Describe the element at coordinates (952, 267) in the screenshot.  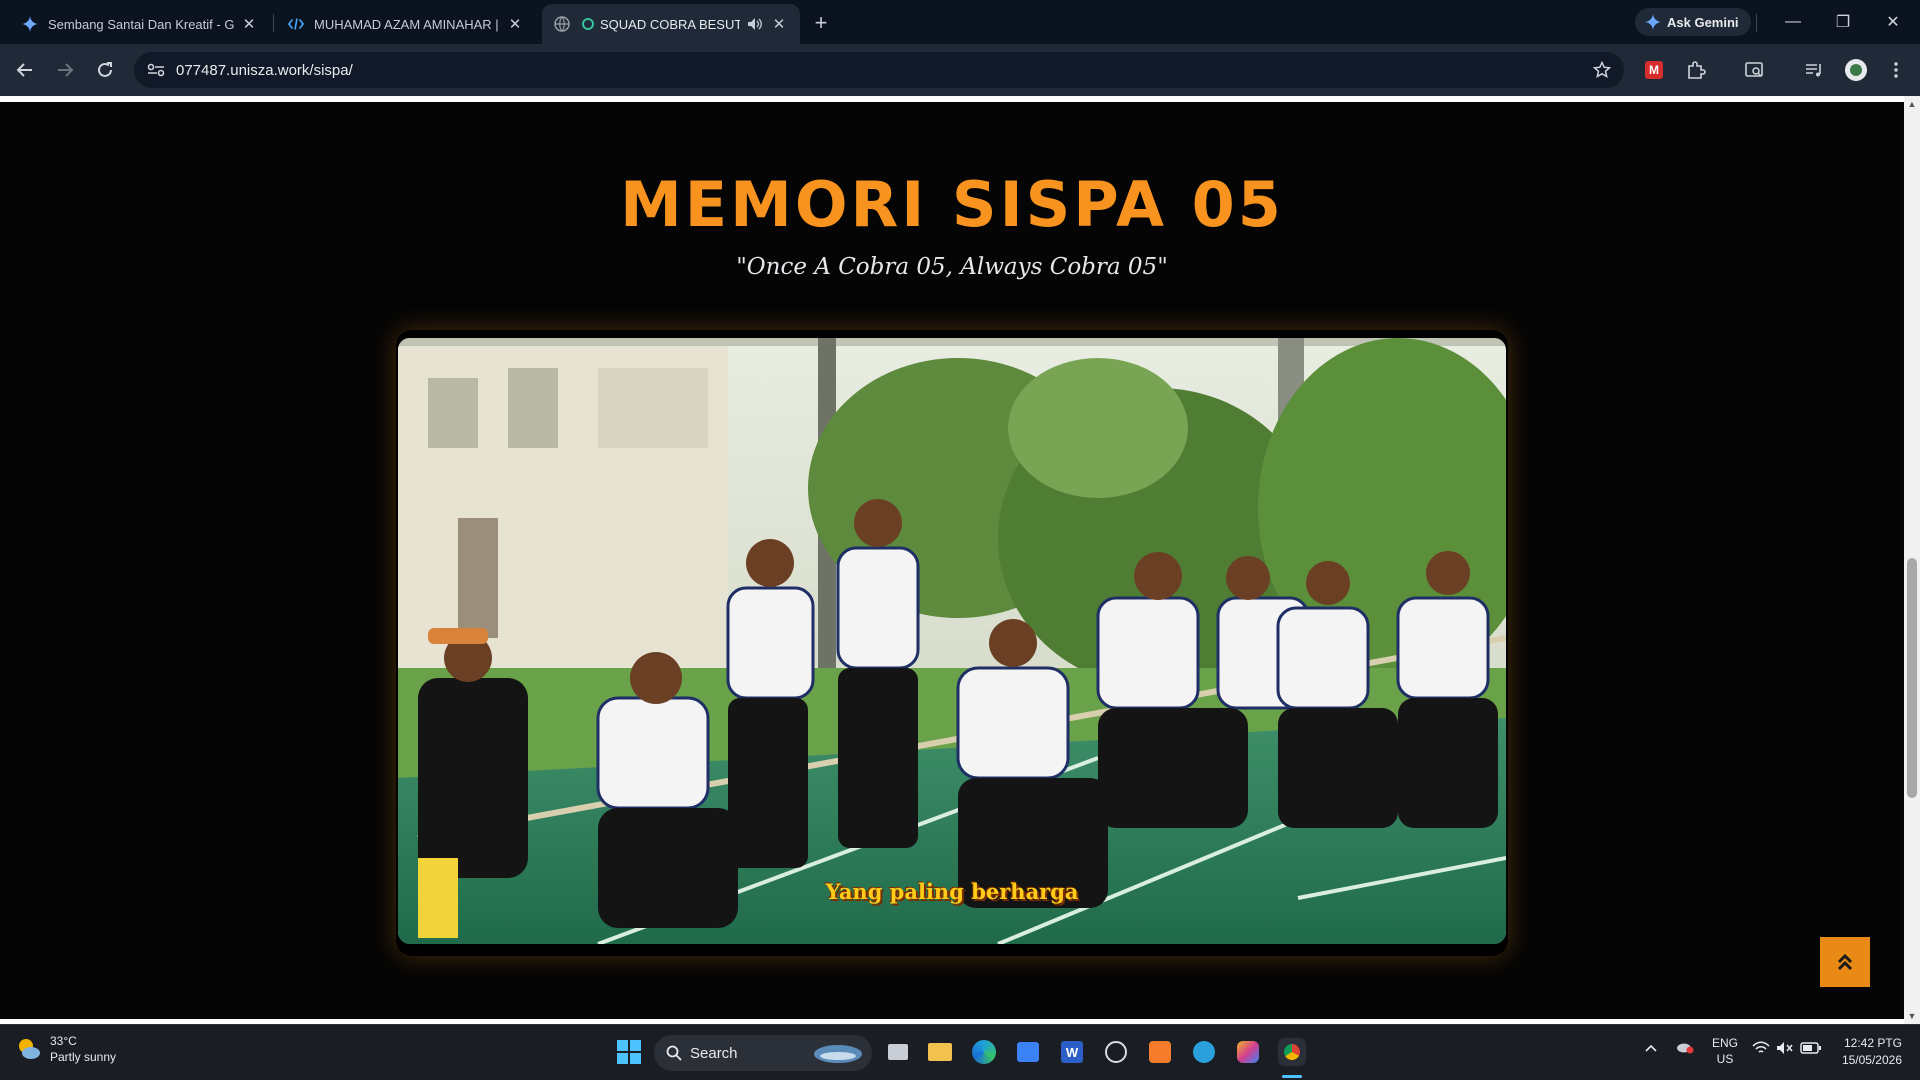
I see `page-subtitle: "Once A Cobra 05, Always Cobra 05"` at that location.